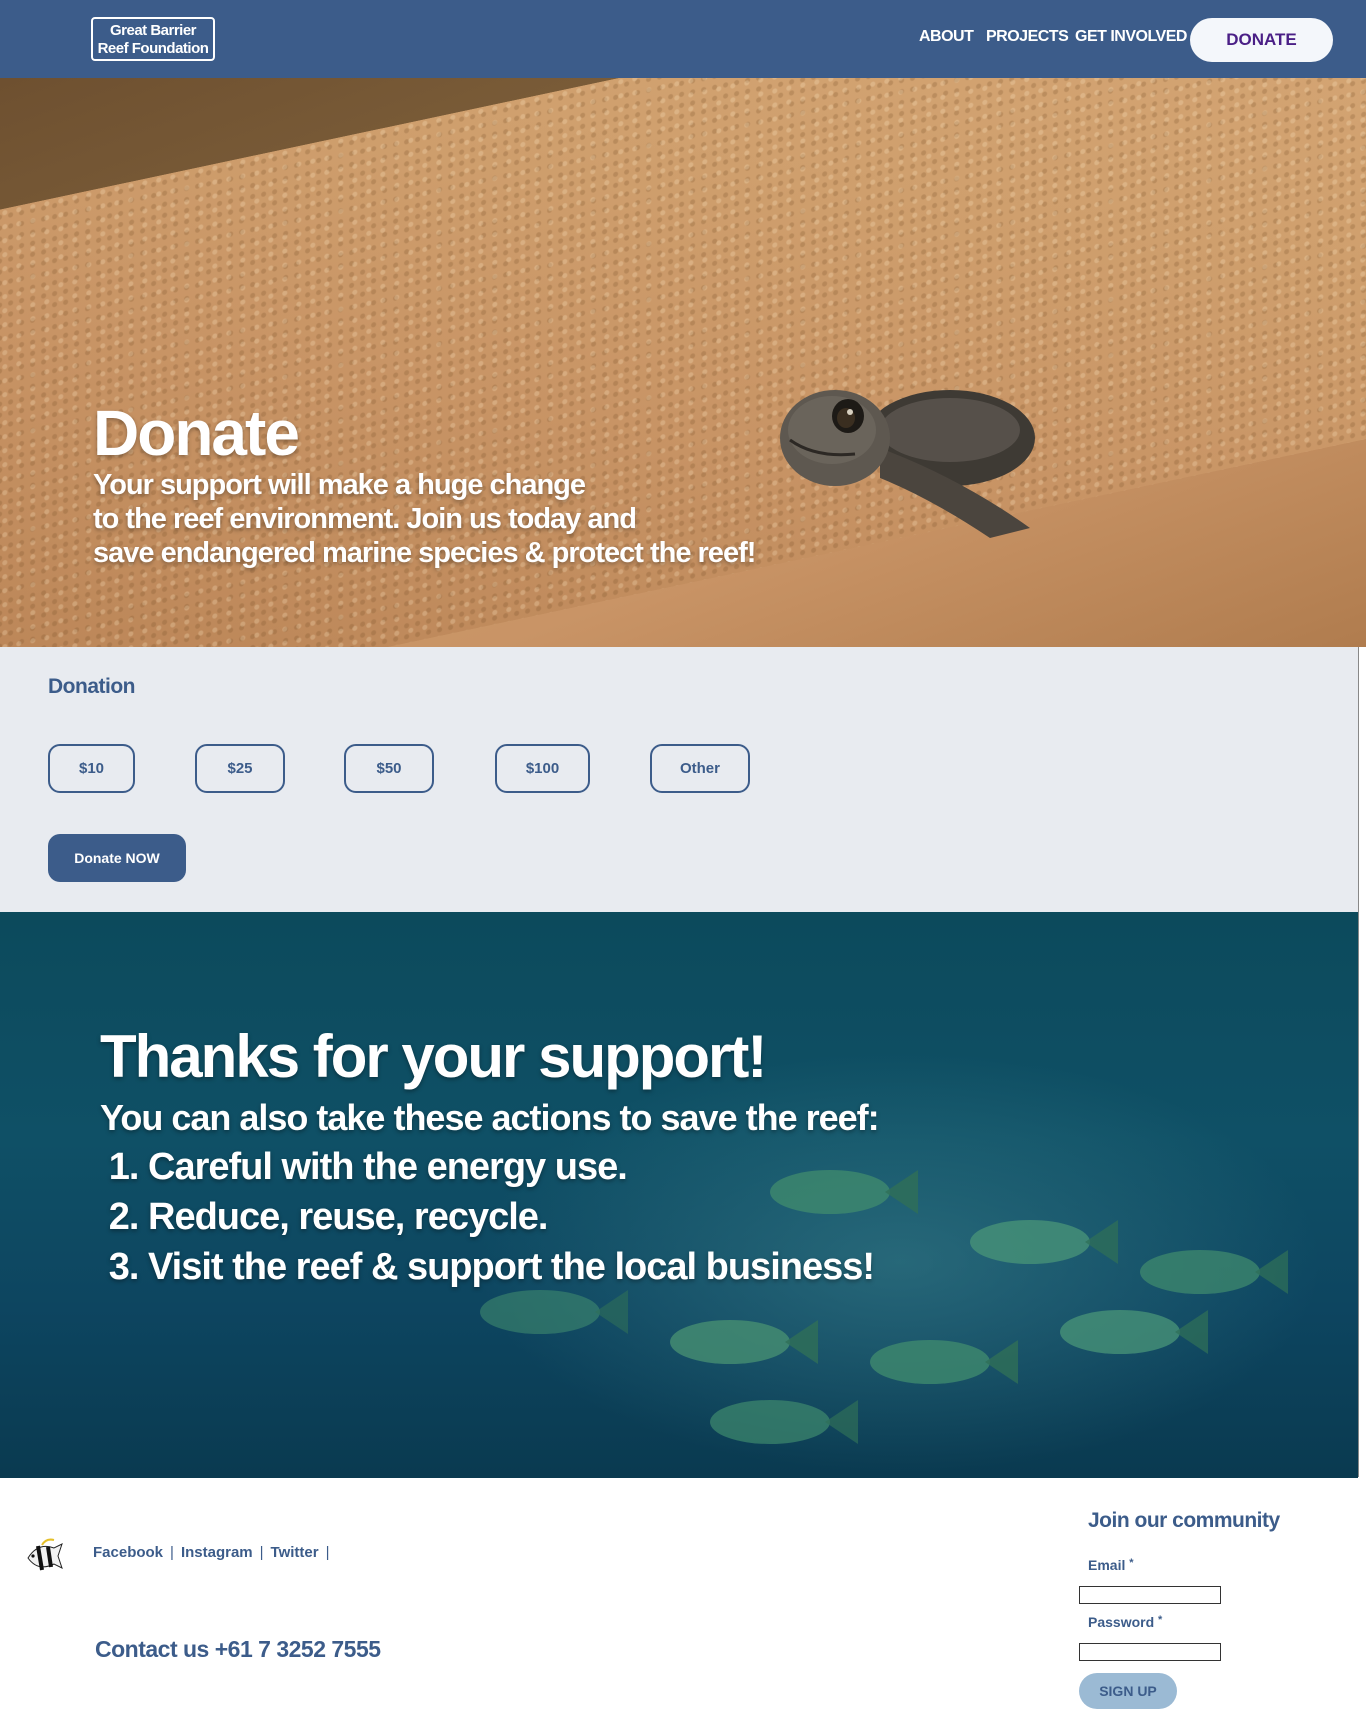 The image size is (1366, 1713). I want to click on password-field, so click(1150, 1652).